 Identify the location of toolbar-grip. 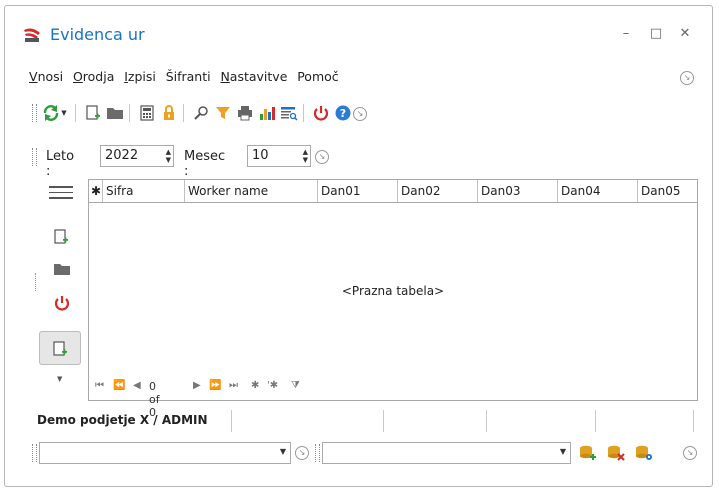
(34, 113).